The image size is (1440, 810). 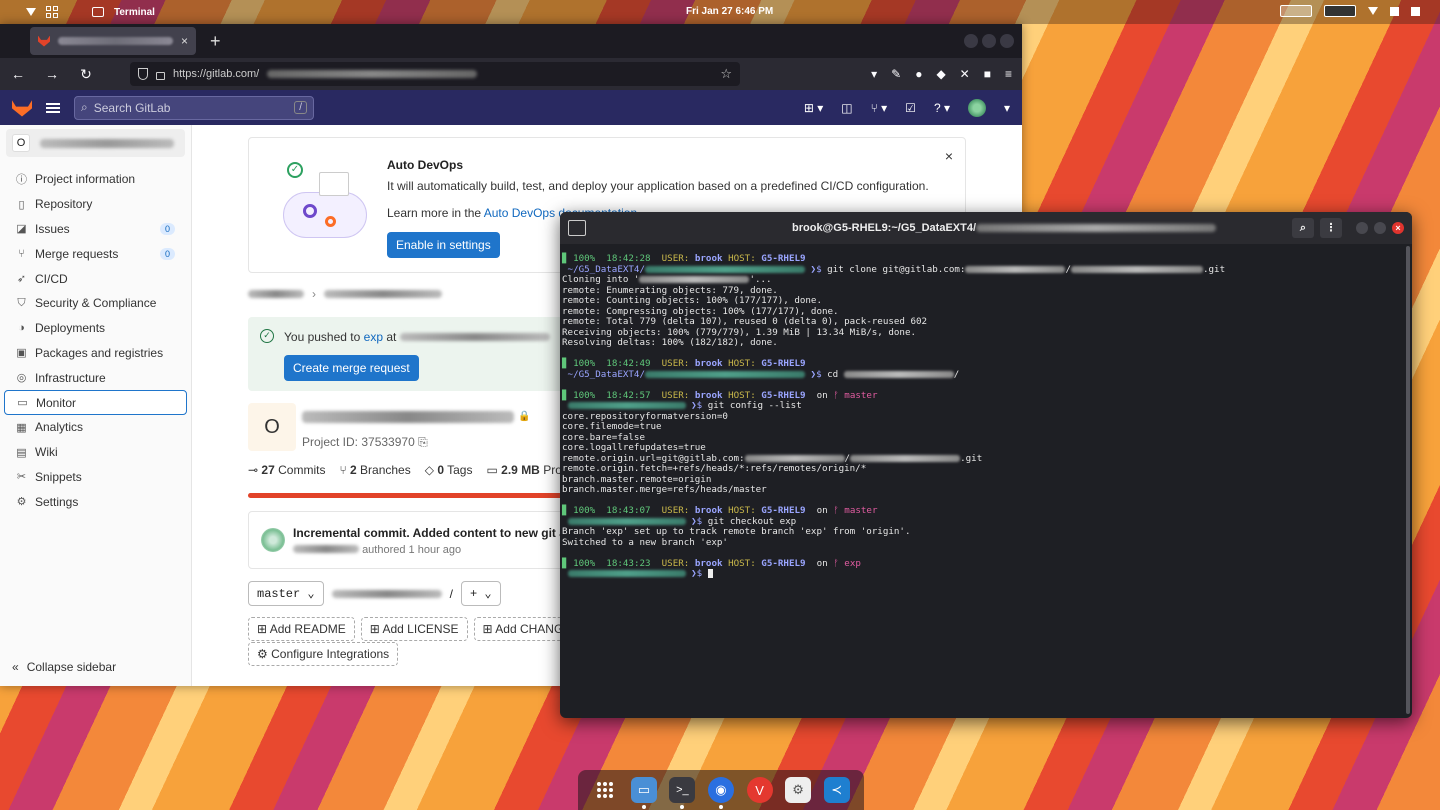 What do you see at coordinates (1362, 228) in the screenshot?
I see `terminal-minimize-button` at bounding box center [1362, 228].